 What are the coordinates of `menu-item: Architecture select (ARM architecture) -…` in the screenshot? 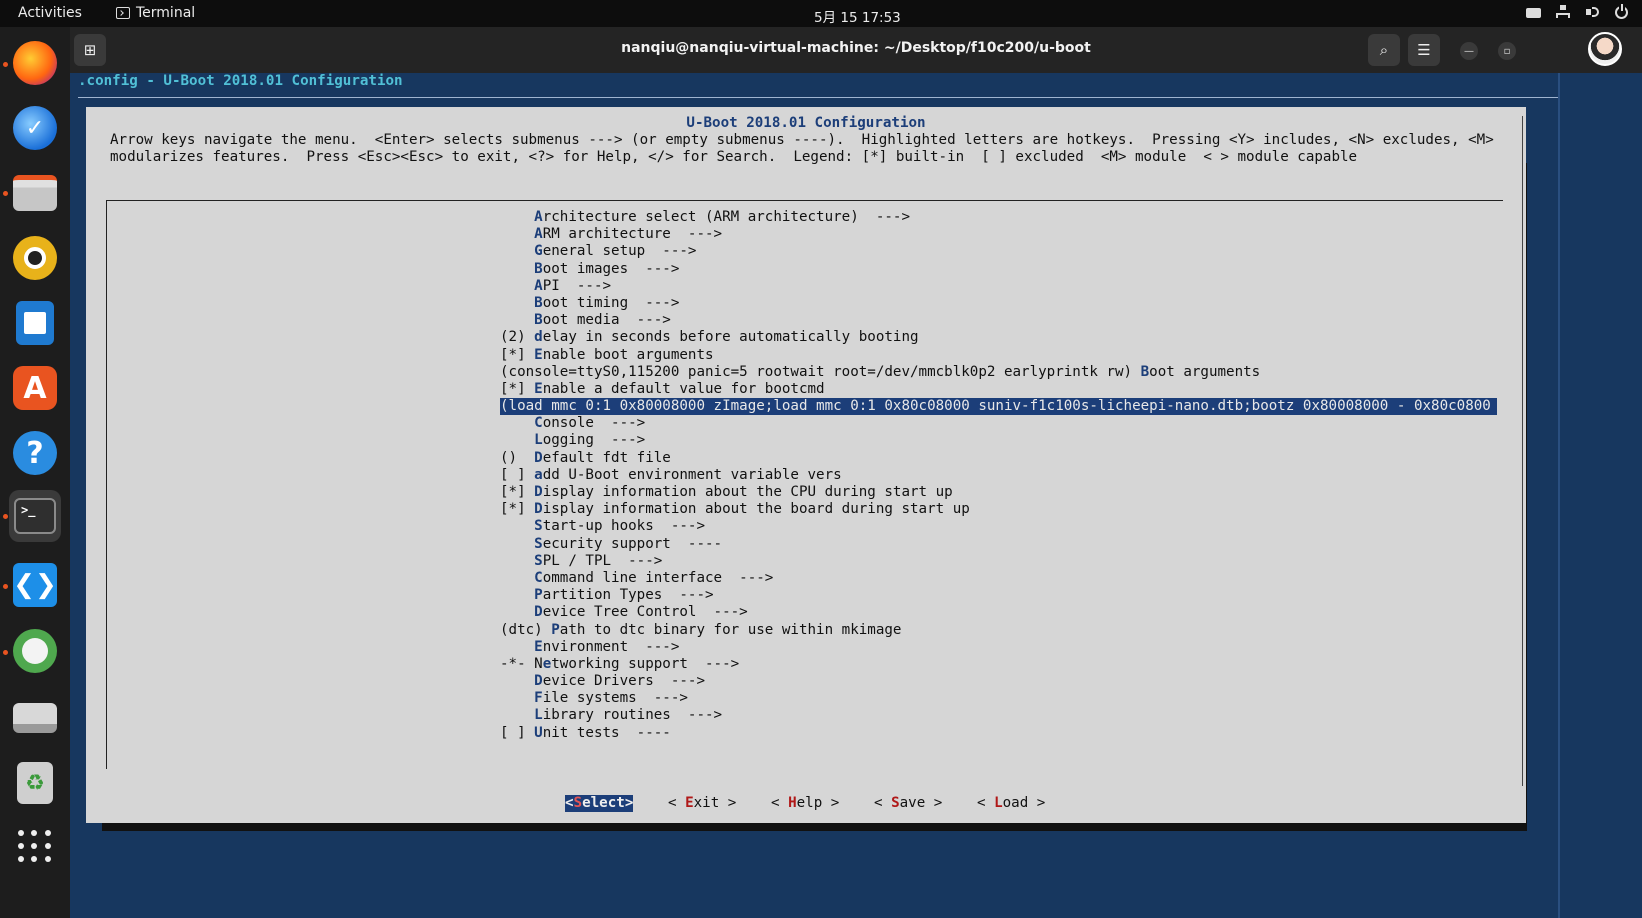 It's located at (998, 217).